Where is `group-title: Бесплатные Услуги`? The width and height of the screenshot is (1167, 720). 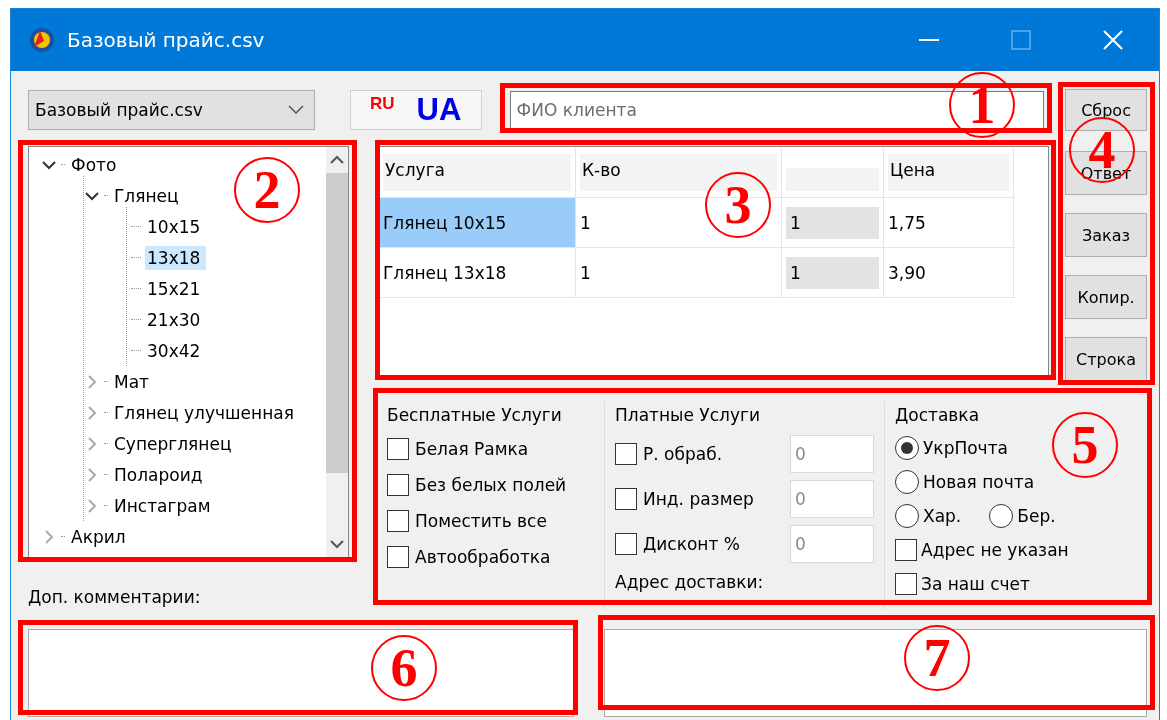 group-title: Бесплатные Услуги is located at coordinates (475, 416).